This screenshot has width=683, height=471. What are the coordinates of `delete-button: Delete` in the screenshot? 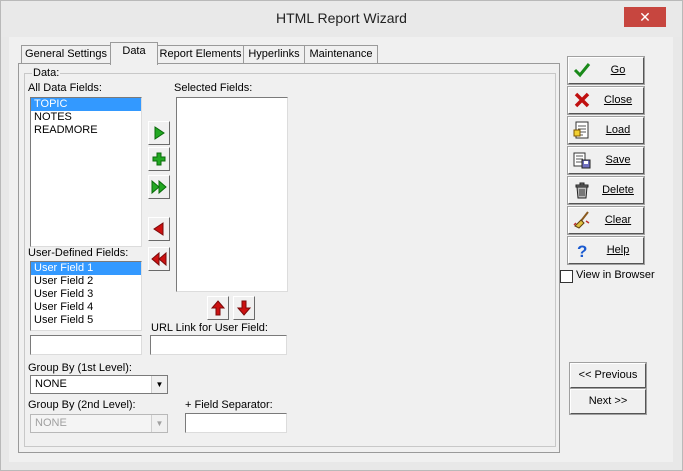 It's located at (606, 190).